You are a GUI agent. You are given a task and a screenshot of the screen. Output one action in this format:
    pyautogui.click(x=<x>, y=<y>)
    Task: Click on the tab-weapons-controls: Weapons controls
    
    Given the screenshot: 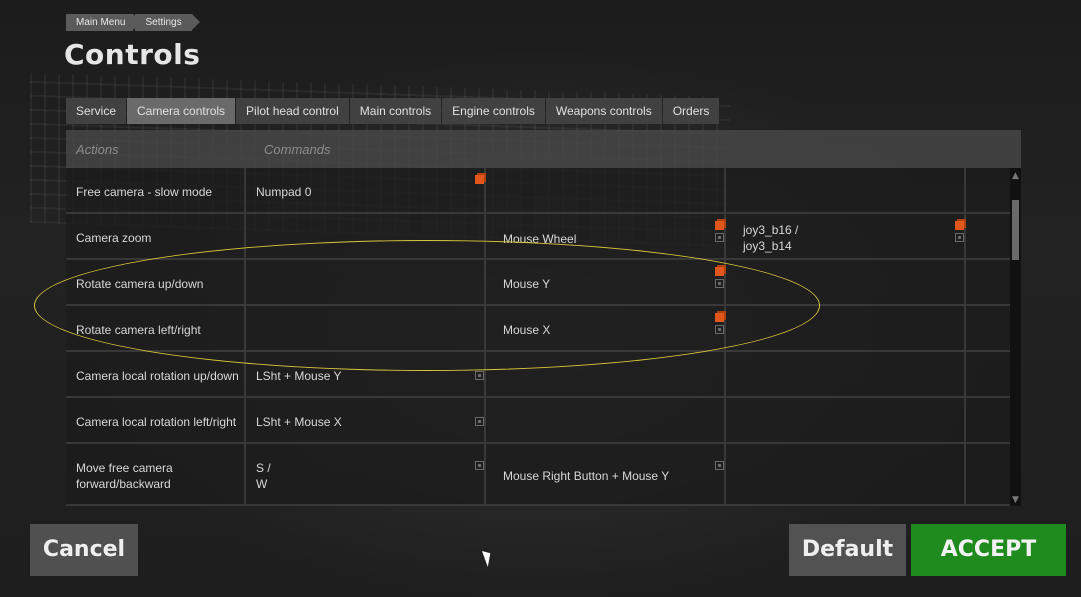 What is the action you would take?
    pyautogui.click(x=603, y=111)
    